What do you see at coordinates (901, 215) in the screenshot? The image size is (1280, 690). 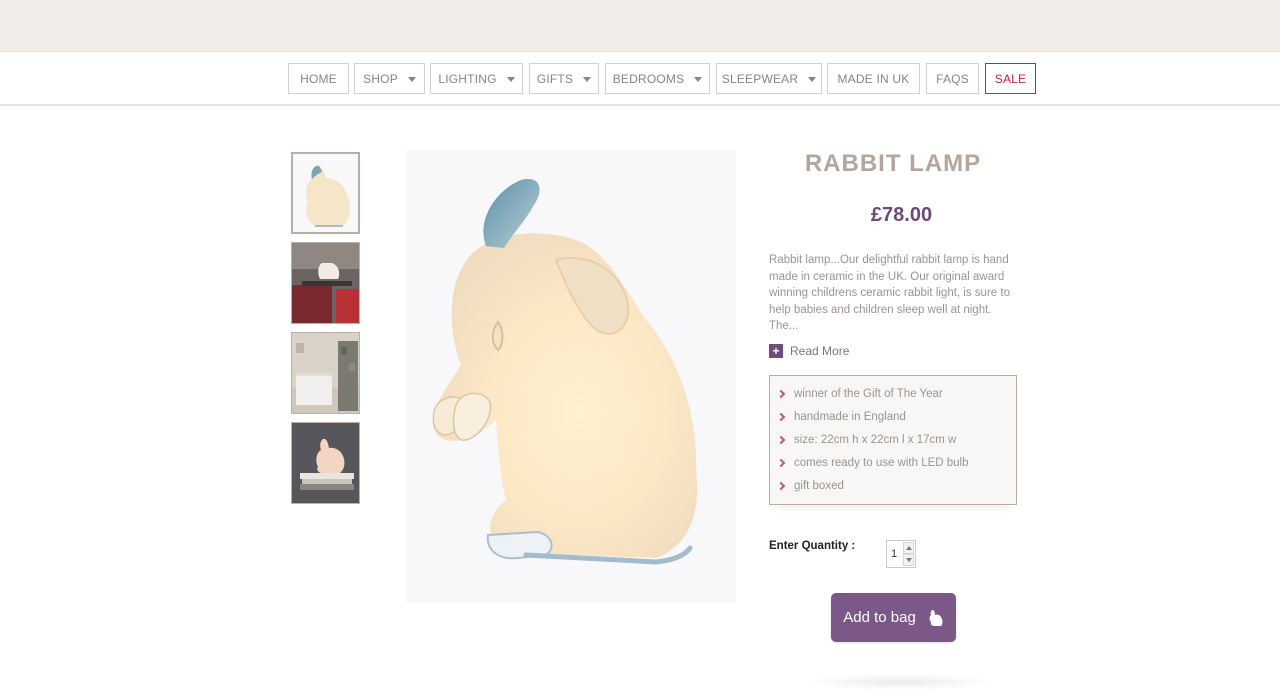 I see `product-price: £78.00` at bounding box center [901, 215].